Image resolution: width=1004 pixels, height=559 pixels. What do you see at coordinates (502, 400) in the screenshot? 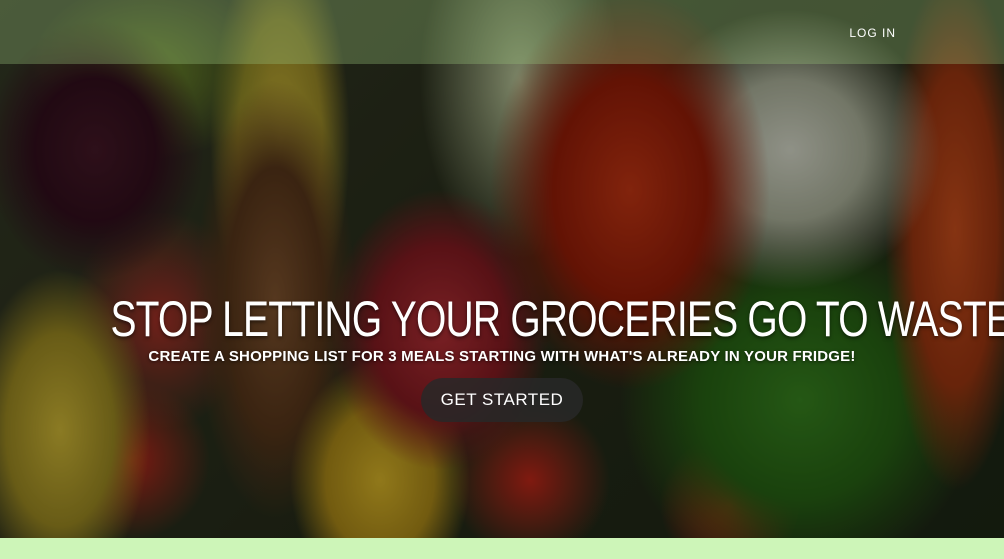
I see `get-started-button: GET STARTED` at bounding box center [502, 400].